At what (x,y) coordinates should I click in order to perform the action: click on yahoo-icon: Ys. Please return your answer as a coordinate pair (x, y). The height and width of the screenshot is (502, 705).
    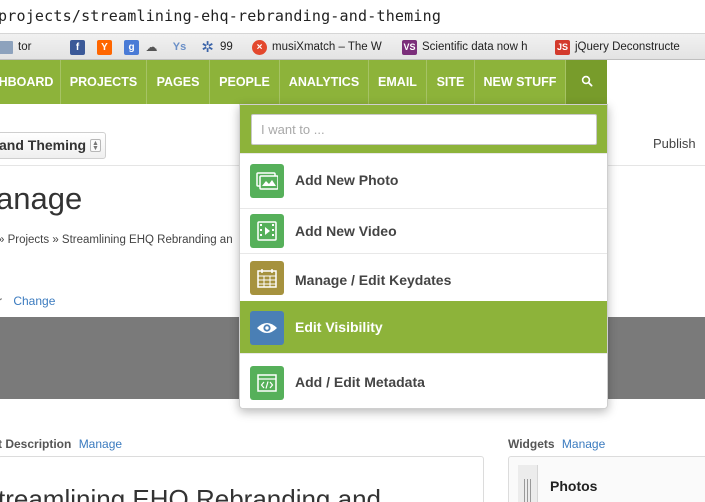
    Looking at the image, I should click on (179, 47).